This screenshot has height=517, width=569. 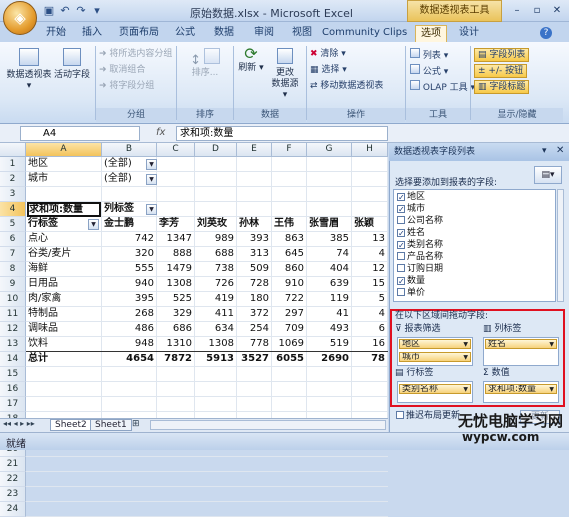 What do you see at coordinates (330, 329) in the screenshot?
I see `value-cell: 493` at bounding box center [330, 329].